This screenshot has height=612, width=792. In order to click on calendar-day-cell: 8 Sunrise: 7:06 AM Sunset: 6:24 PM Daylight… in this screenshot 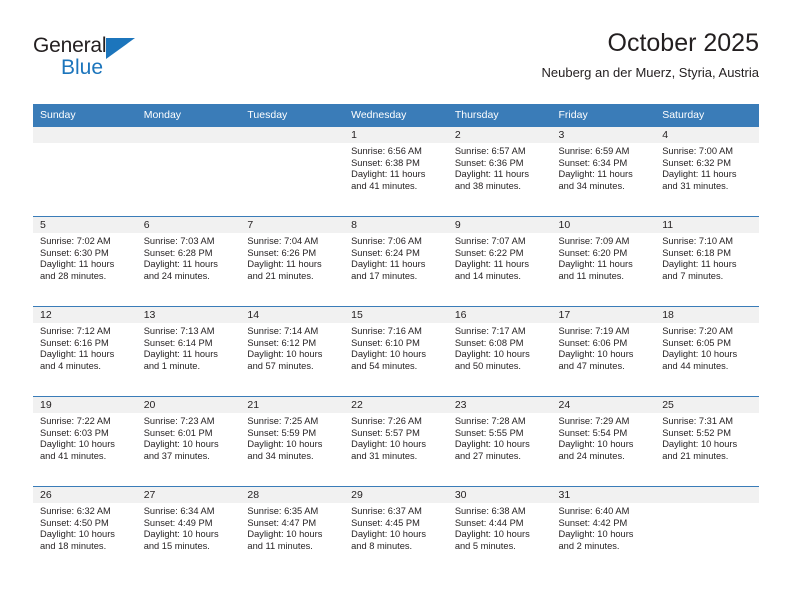, I will do `click(396, 261)`.